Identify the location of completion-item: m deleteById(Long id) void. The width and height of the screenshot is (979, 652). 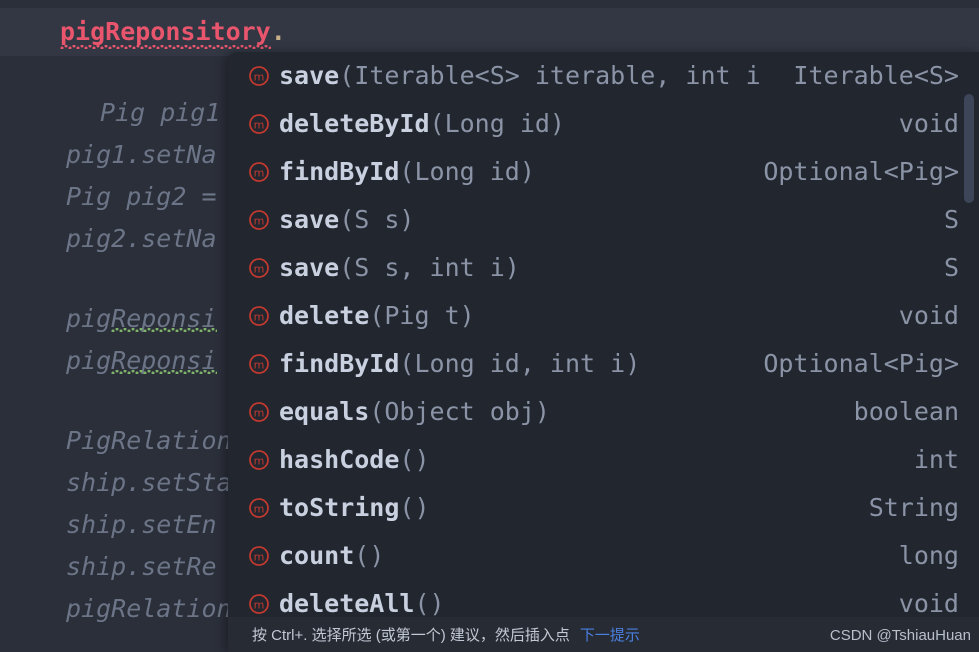
(603, 124).